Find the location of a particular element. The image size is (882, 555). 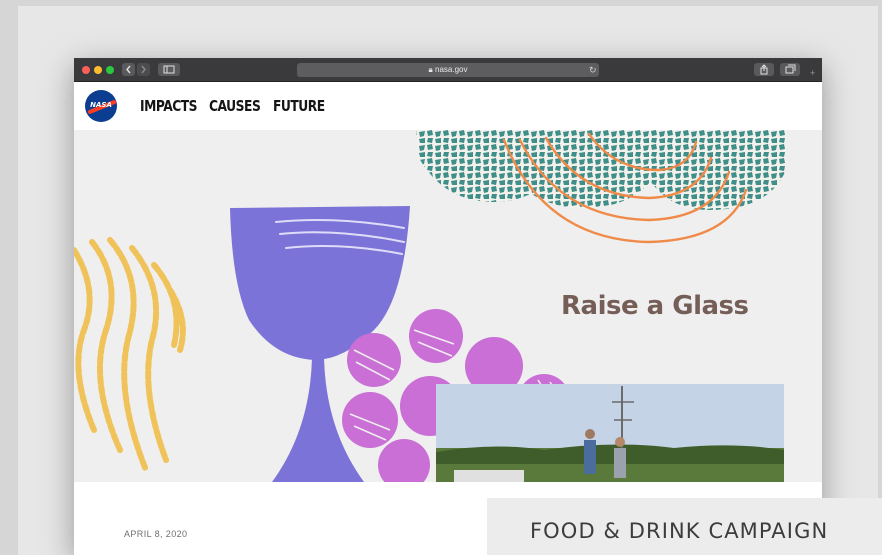

back-button is located at coordinates (128, 69).